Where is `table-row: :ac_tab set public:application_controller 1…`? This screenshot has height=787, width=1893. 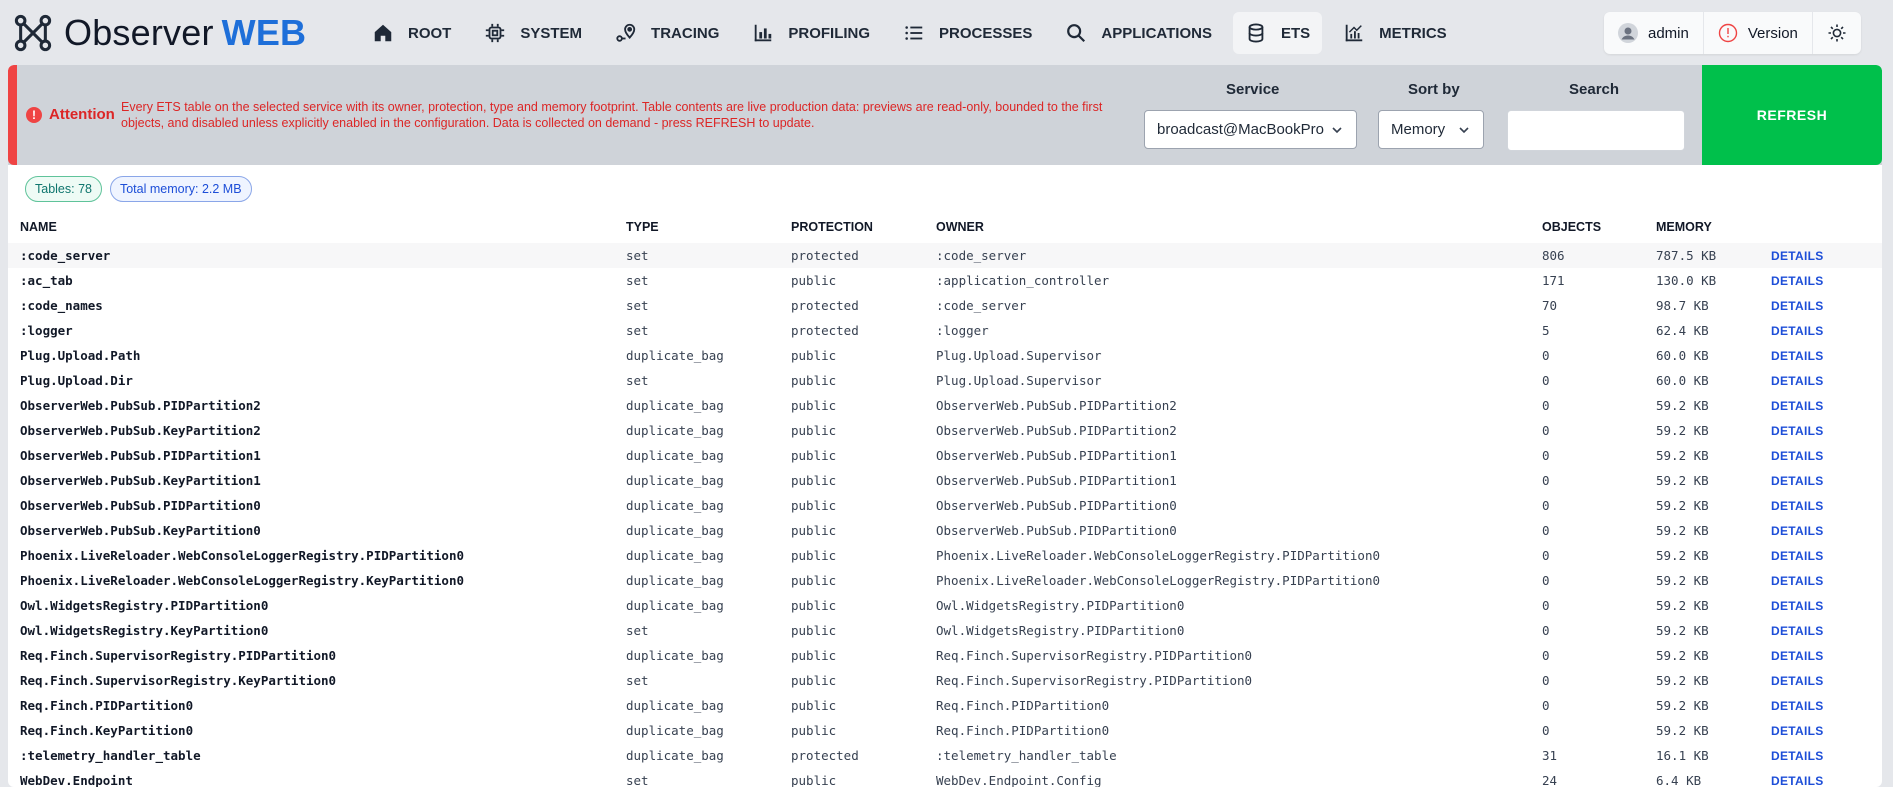
table-row: :ac_tab set public:application_controller 1… is located at coordinates (945, 280).